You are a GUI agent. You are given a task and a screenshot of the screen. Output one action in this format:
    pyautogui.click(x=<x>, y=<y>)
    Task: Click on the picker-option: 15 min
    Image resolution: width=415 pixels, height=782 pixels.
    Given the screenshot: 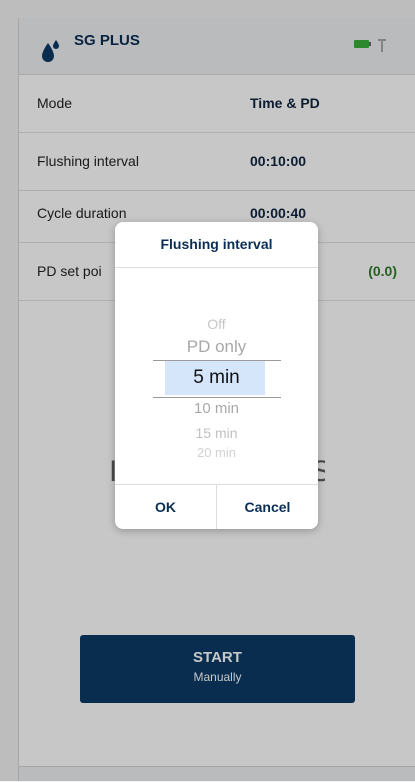 What is the action you would take?
    pyautogui.click(x=216, y=433)
    